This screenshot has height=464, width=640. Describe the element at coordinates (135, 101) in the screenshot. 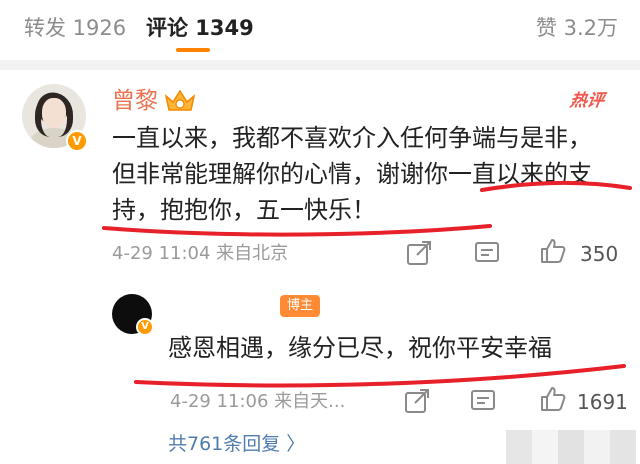

I see `commenter-username: 曾黎` at that location.